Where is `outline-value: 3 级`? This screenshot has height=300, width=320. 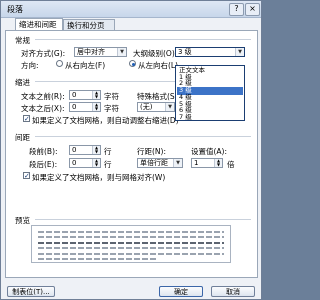 outline-value: 3 级 is located at coordinates (185, 52).